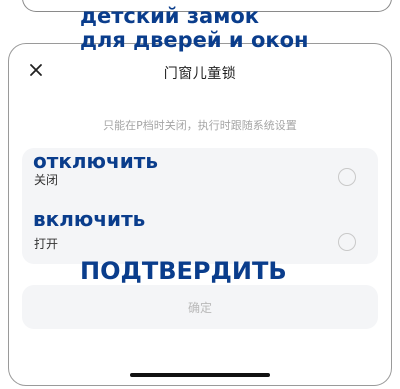  What do you see at coordinates (200, 307) in the screenshot?
I see `confirm-button: 确定` at bounding box center [200, 307].